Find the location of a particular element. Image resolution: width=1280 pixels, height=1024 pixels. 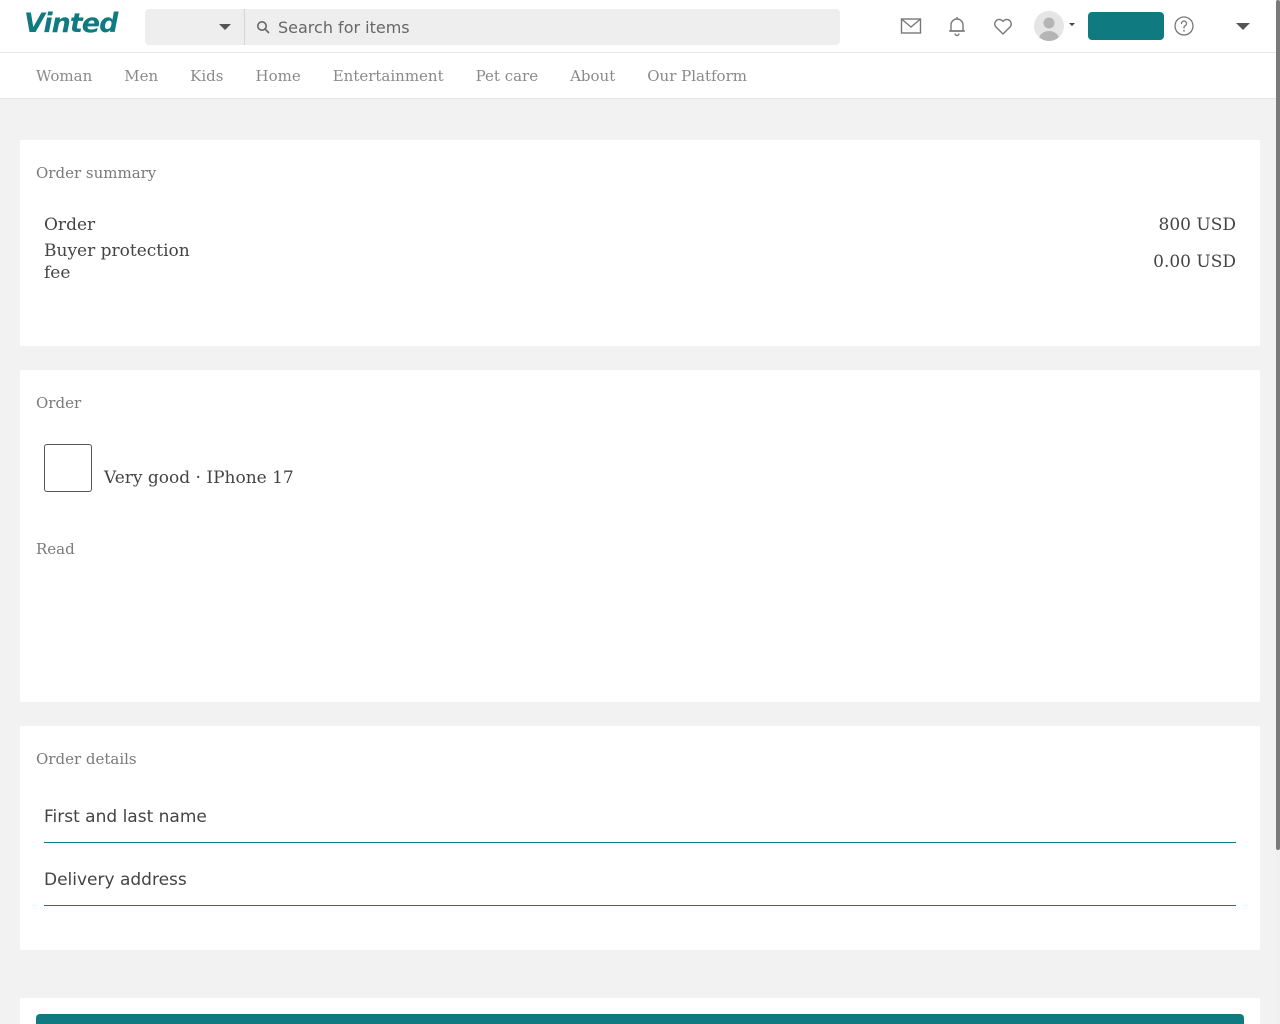

search-input-wrapper is located at coordinates (542, 27).